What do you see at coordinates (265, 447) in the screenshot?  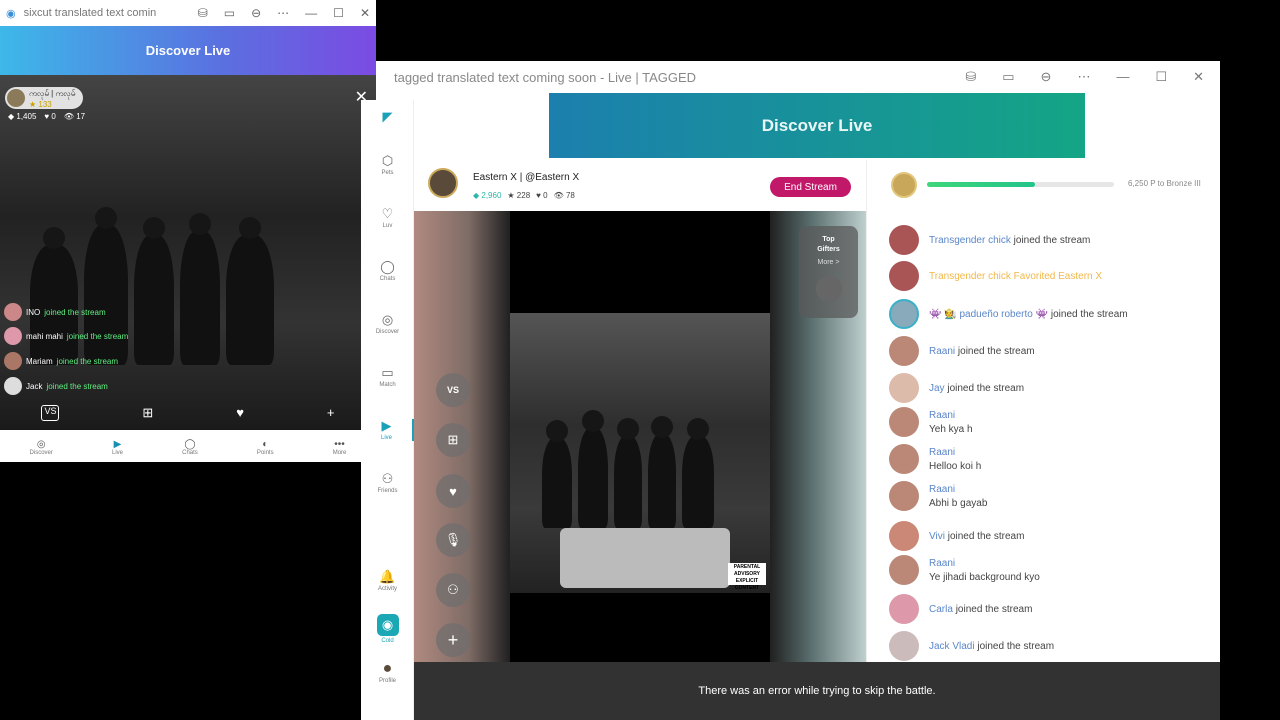 I see `nav-points: ◐ Points` at bounding box center [265, 447].